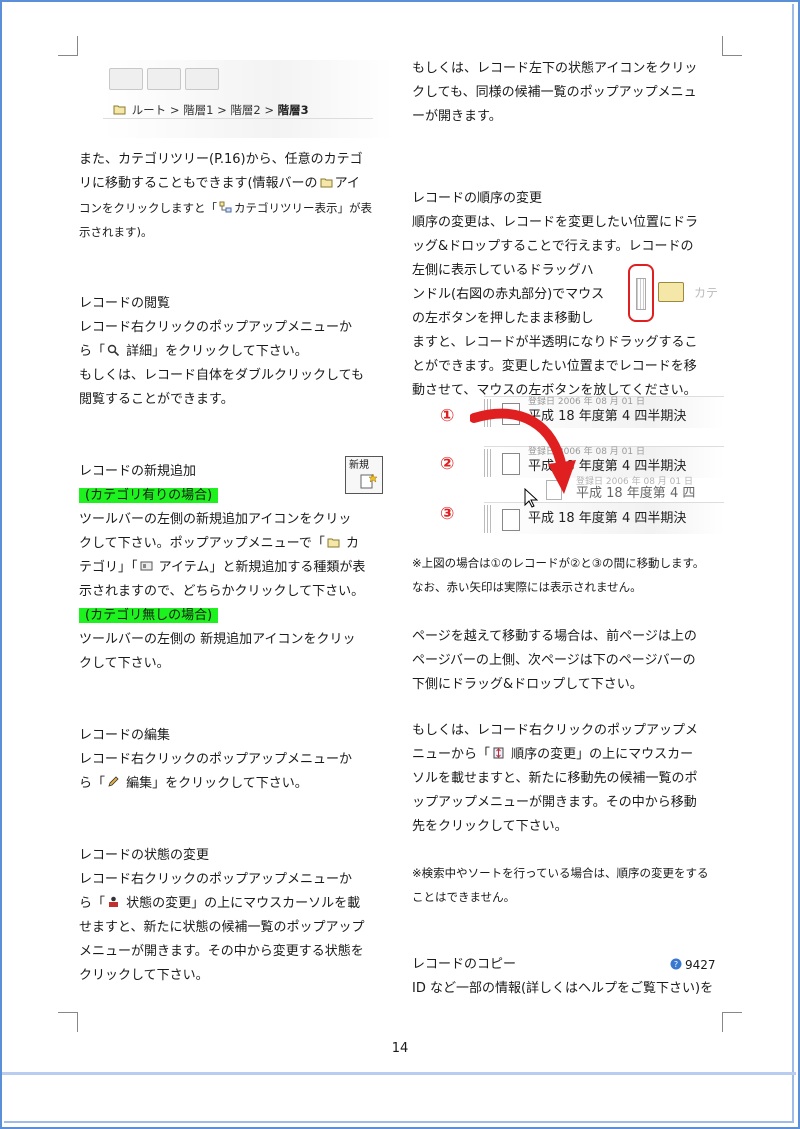 The image size is (800, 1129). What do you see at coordinates (554, 92) in the screenshot?
I see `right-top-line-2: クしても、同様の候補一覧のポップアップメニュ` at bounding box center [554, 92].